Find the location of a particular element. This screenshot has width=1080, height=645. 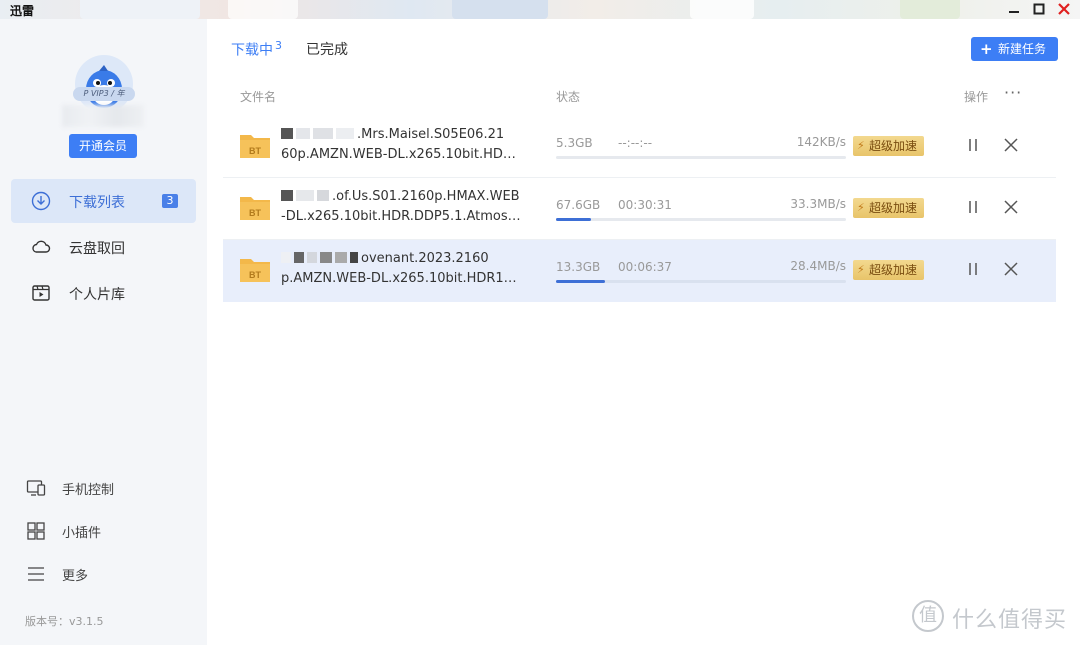

maximize-button is located at coordinates (1039, 9).